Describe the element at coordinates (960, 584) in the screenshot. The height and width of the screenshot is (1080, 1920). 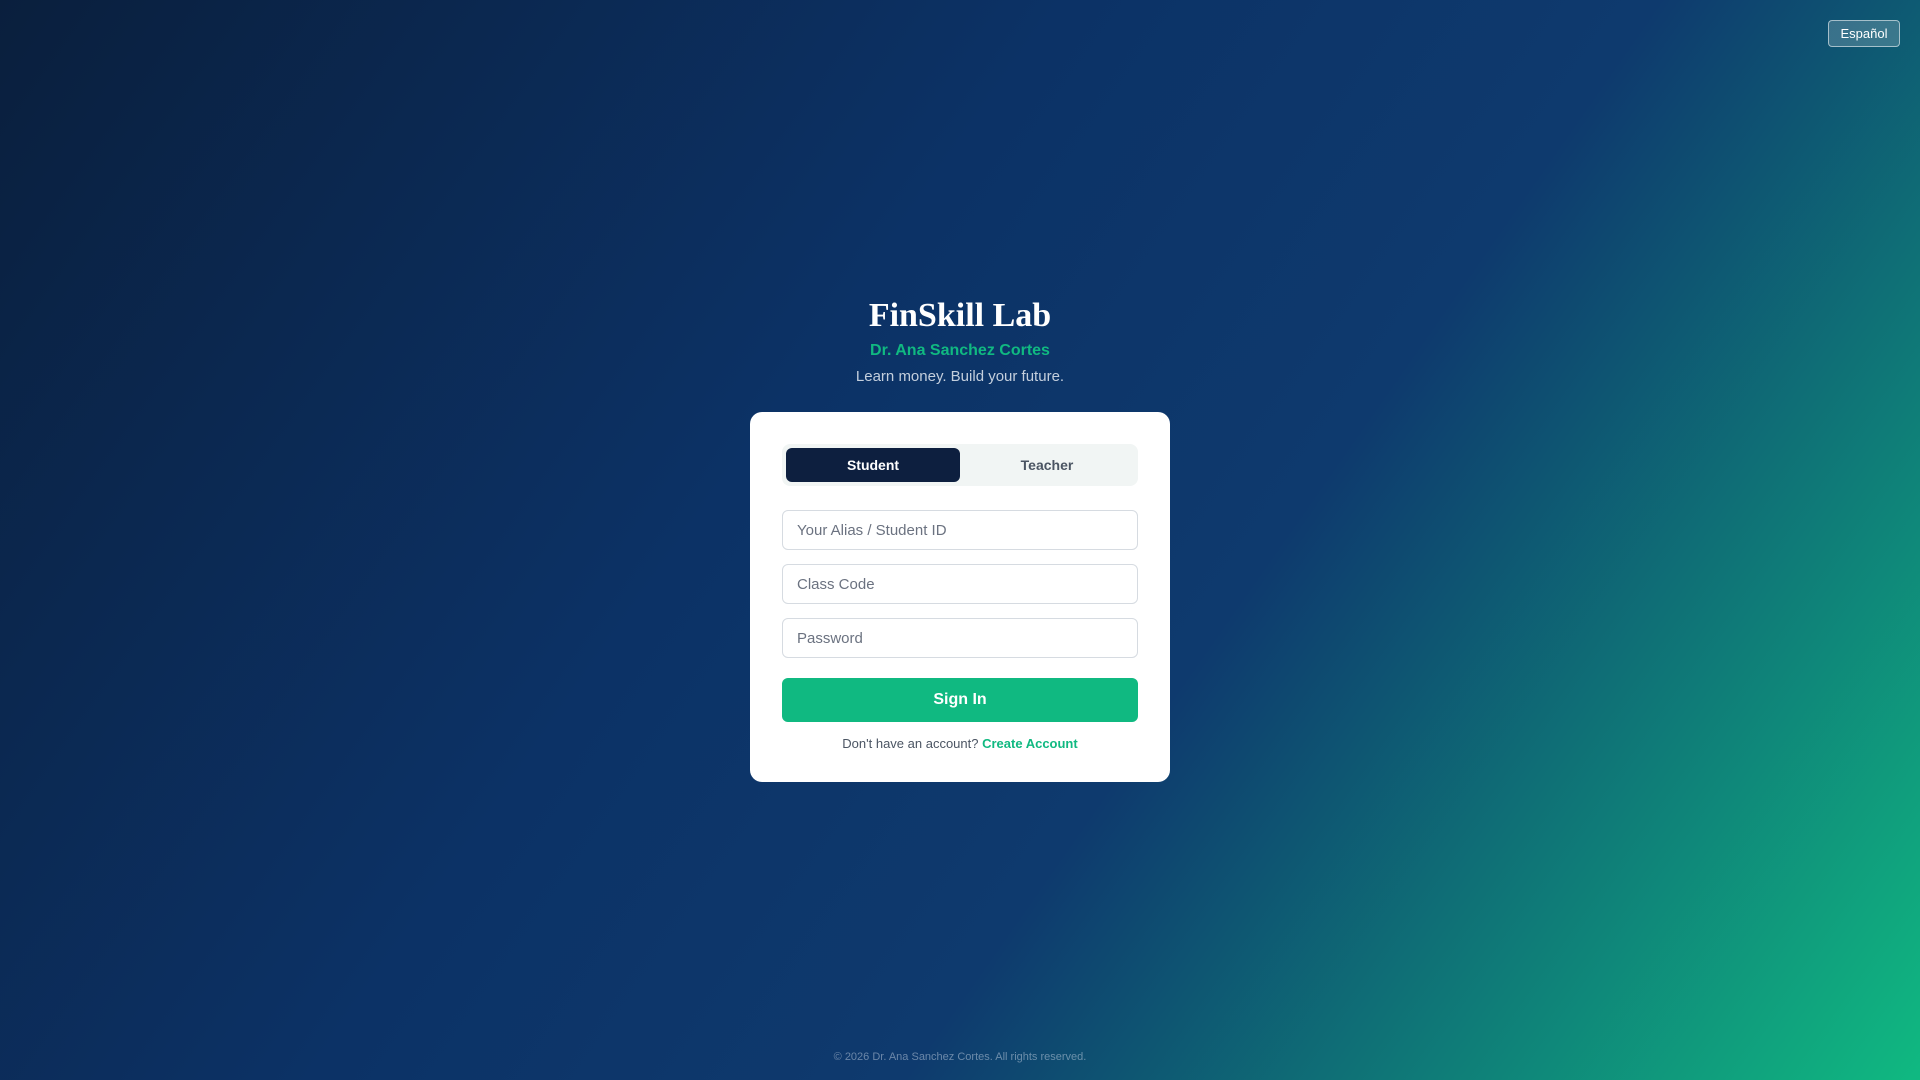
I see `class-code-input` at that location.